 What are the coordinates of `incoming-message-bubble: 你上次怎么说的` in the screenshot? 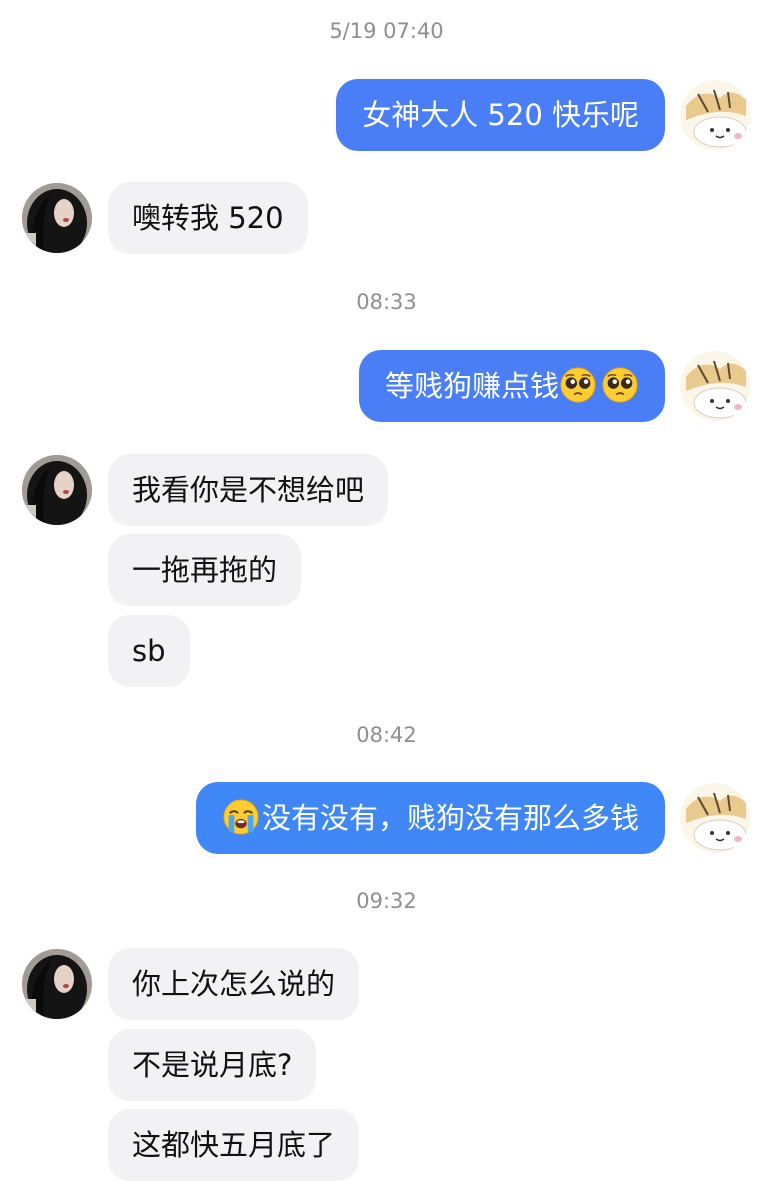 It's located at (234, 984).